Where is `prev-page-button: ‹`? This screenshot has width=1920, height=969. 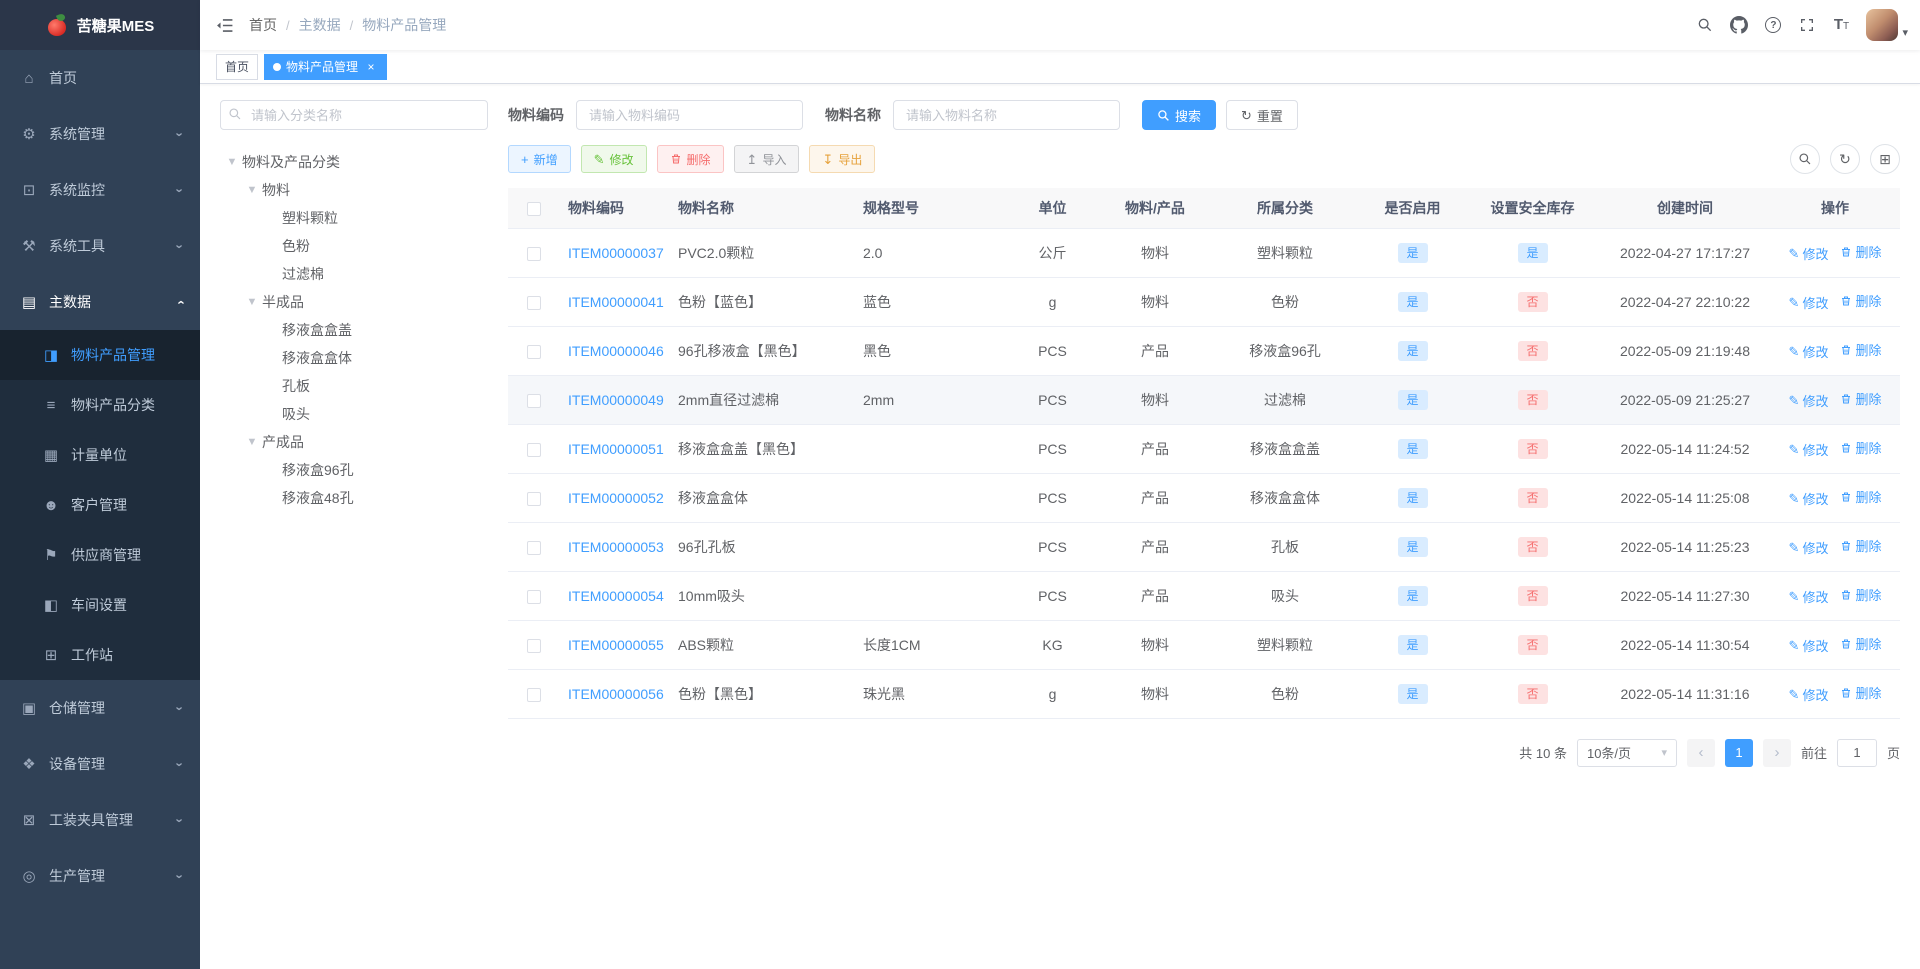
prev-page-button: ‹ is located at coordinates (1700, 752).